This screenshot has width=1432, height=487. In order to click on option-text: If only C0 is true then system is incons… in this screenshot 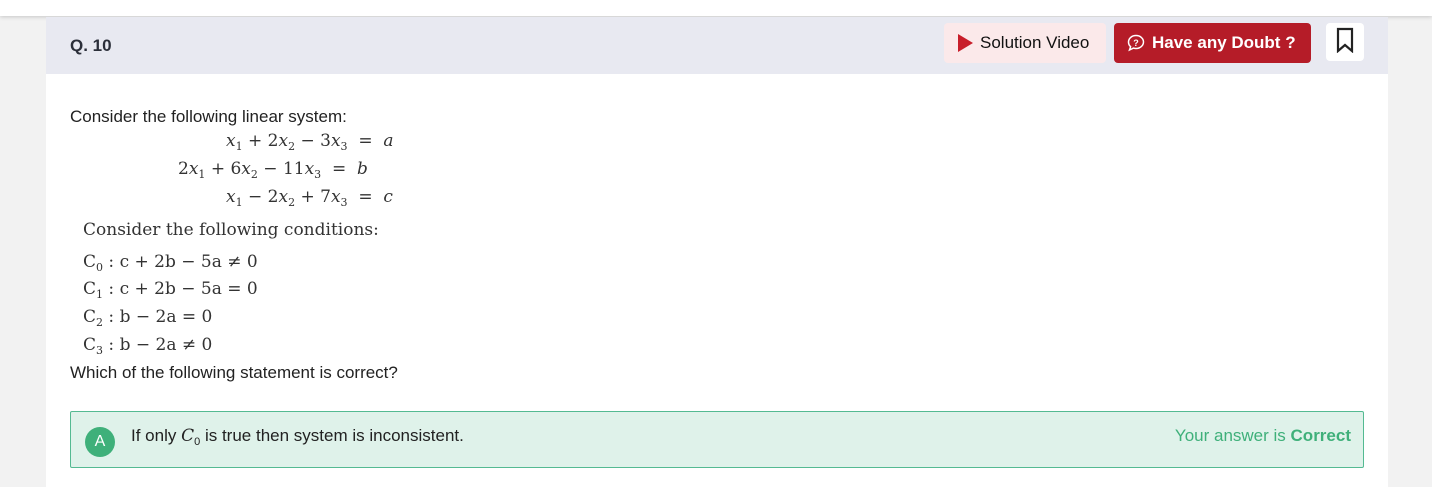, I will do `click(297, 437)`.